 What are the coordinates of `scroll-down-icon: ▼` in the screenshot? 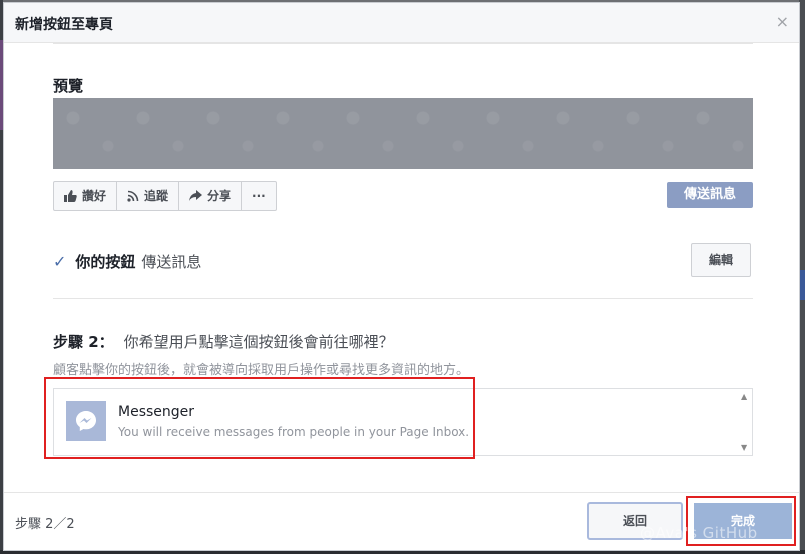 It's located at (744, 447).